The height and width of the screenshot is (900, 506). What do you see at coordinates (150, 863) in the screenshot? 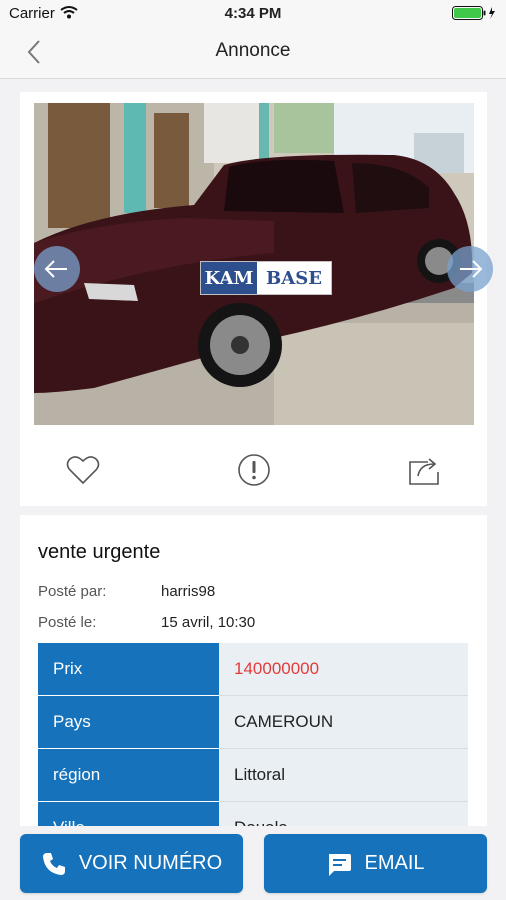
I see `view-number-label: VOIR NUMÉRO` at bounding box center [150, 863].